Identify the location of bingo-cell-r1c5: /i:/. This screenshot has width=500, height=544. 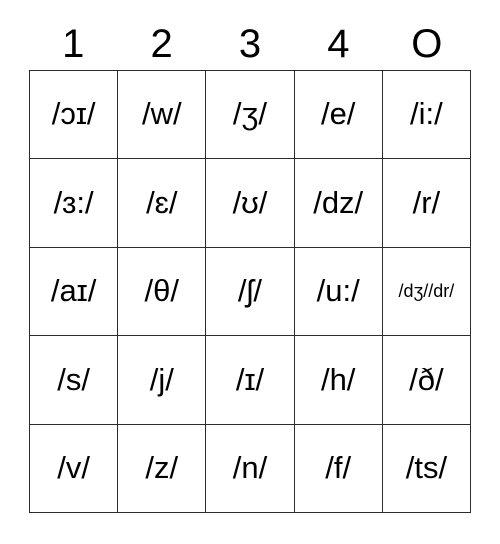
(426, 115).